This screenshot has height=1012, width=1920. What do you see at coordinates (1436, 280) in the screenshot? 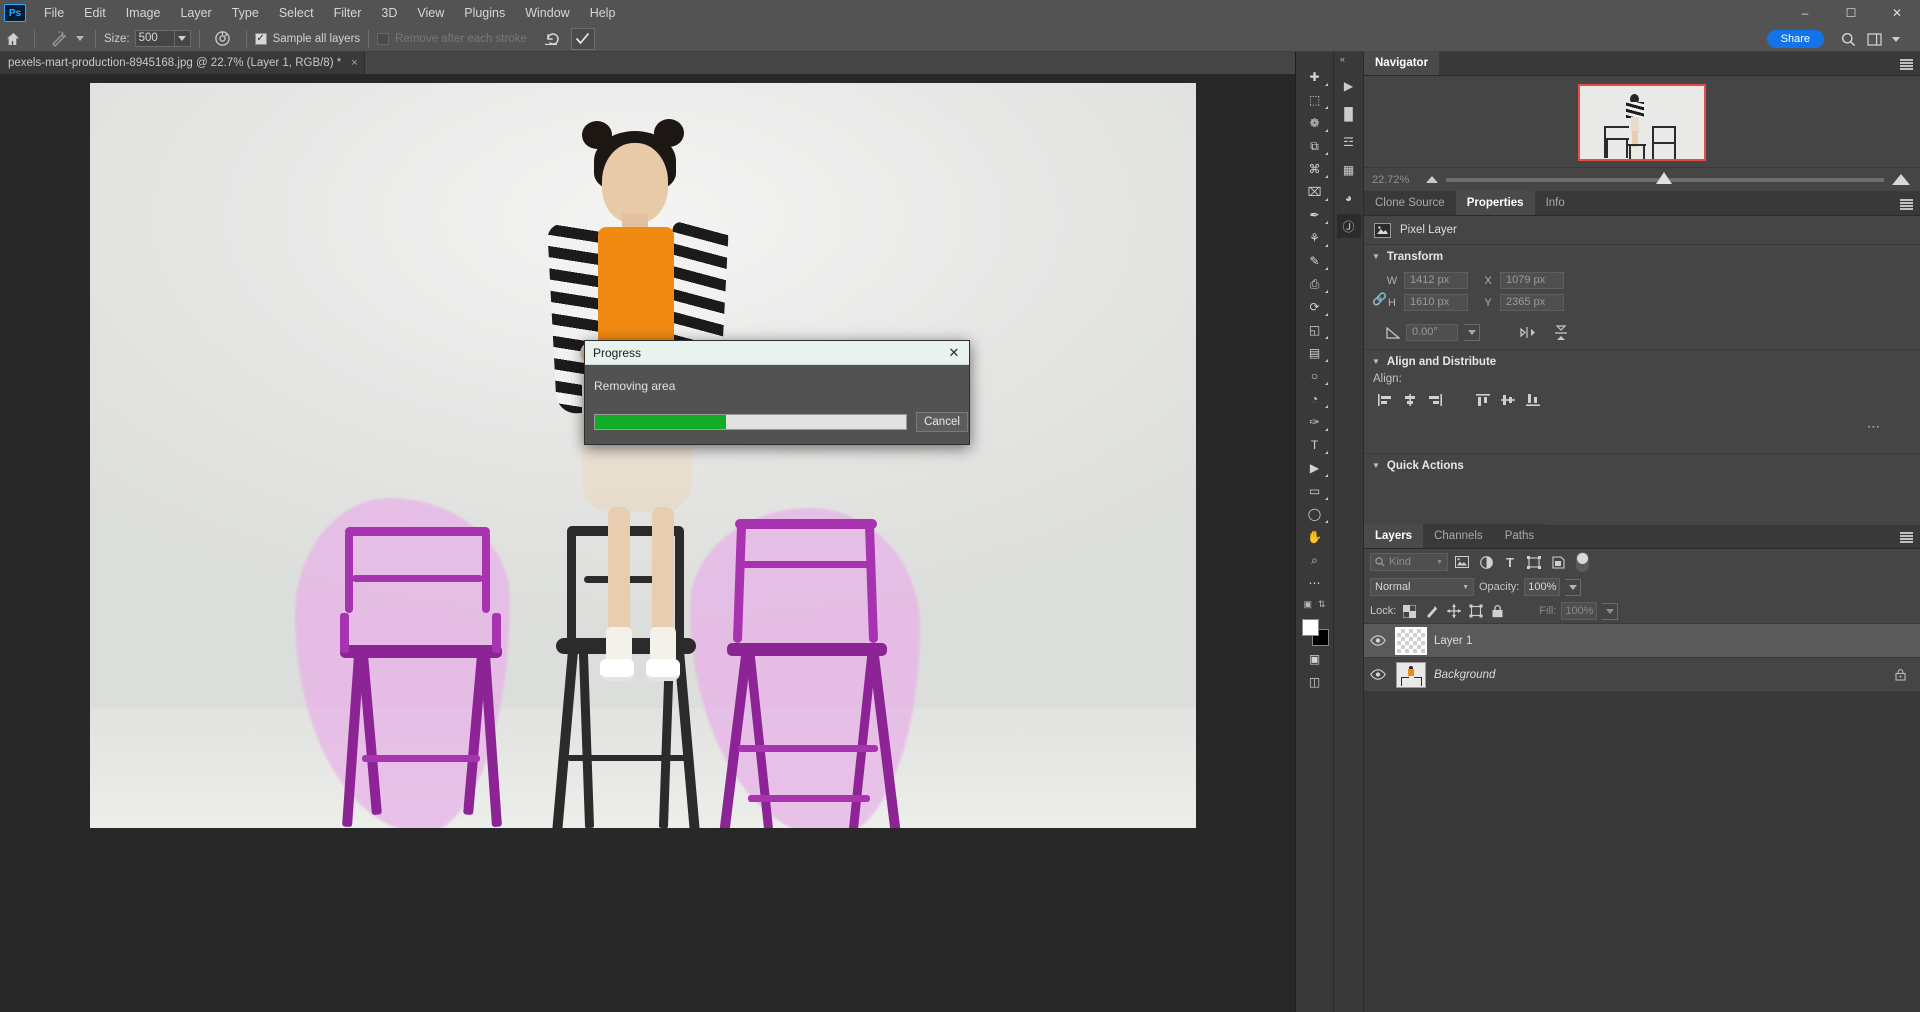
I see `width-input: 1412 px` at bounding box center [1436, 280].